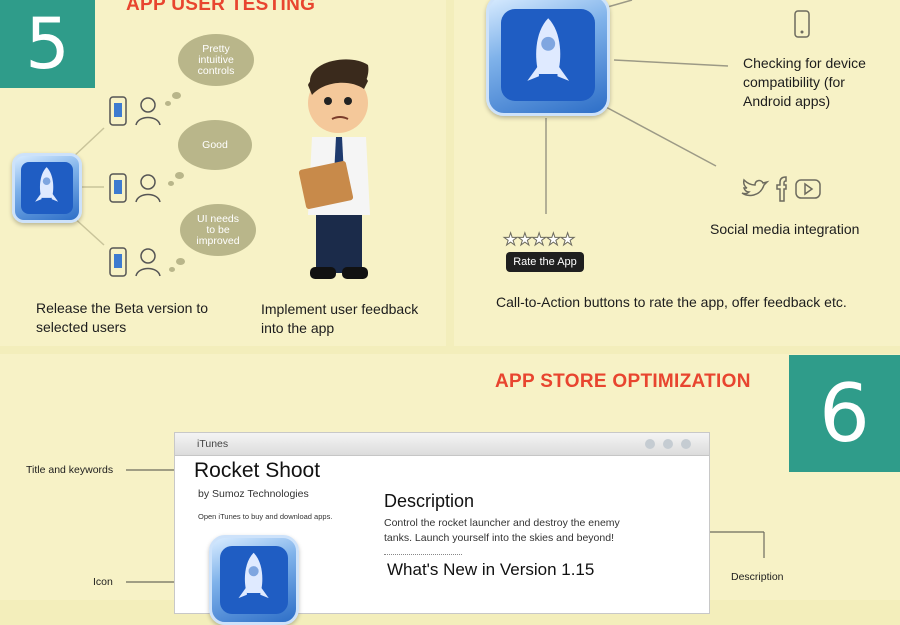 The image size is (900, 625). What do you see at coordinates (215, 145) in the screenshot?
I see `feedback-cloud-2: Good` at bounding box center [215, 145].